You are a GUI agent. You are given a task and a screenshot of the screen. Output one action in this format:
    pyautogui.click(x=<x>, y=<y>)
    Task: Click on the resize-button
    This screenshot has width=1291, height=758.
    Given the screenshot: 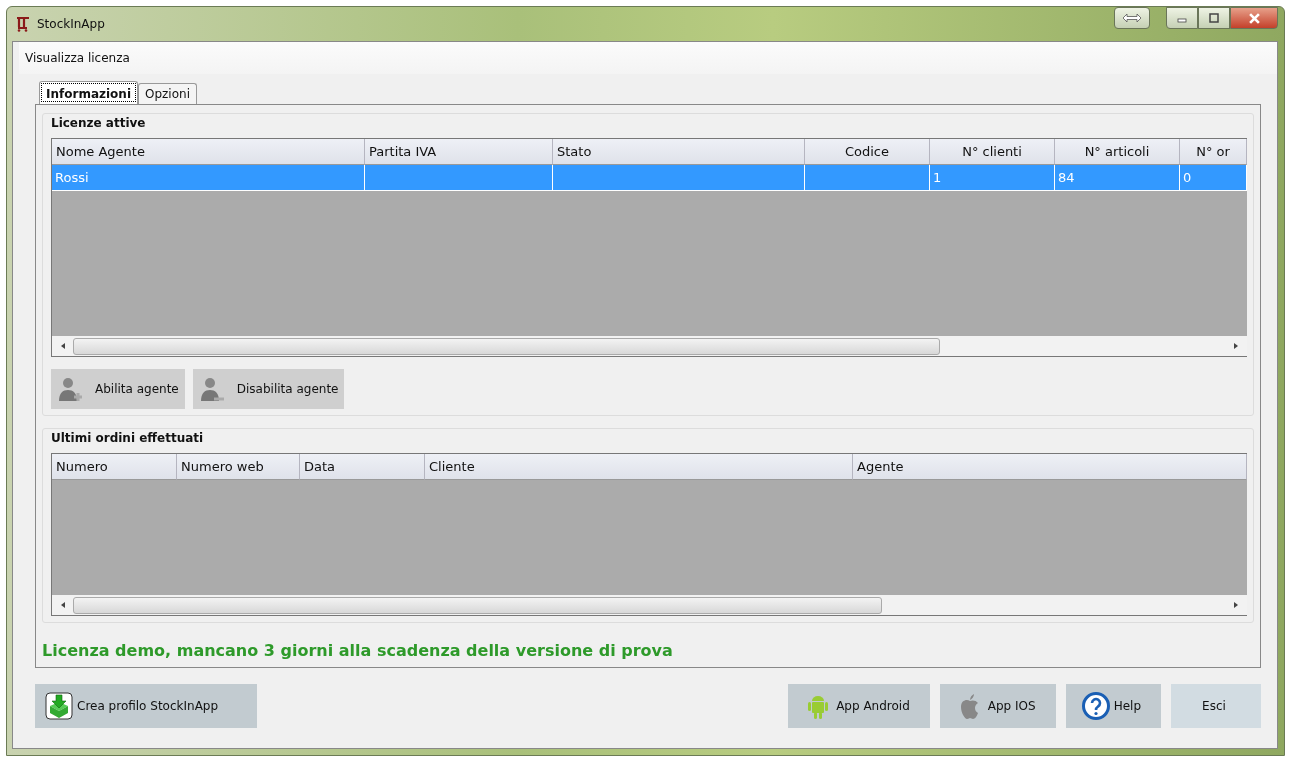 What is the action you would take?
    pyautogui.click(x=1132, y=18)
    